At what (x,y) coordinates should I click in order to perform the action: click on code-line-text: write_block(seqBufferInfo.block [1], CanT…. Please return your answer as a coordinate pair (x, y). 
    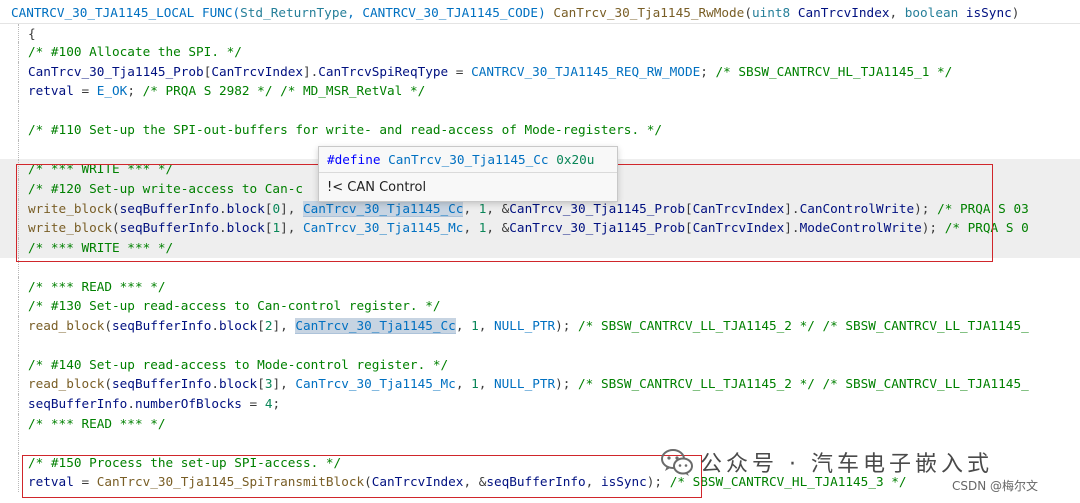
    Looking at the image, I should click on (528, 228).